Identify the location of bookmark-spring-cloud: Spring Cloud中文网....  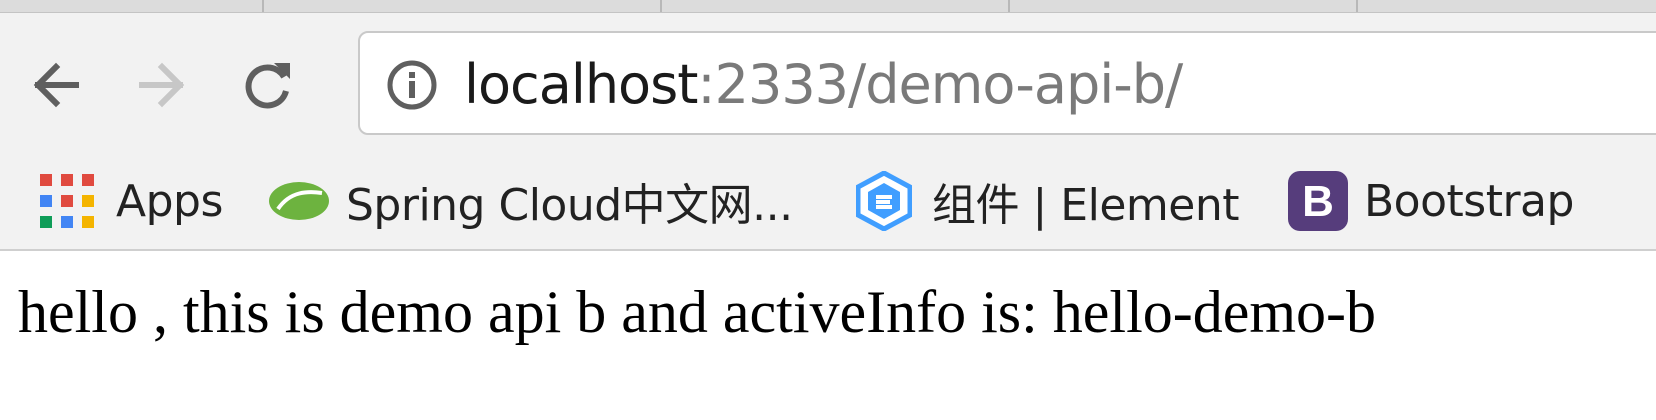
(530, 201).